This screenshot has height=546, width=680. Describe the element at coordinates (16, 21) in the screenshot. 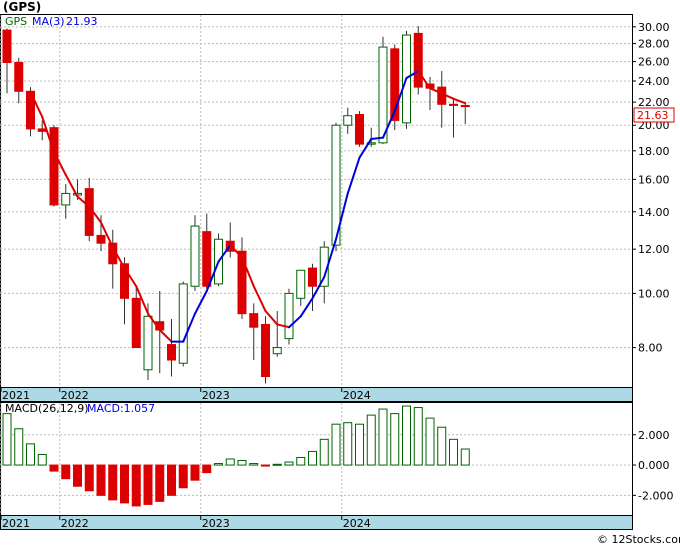

I see `legend-symbol: GPS` at that location.